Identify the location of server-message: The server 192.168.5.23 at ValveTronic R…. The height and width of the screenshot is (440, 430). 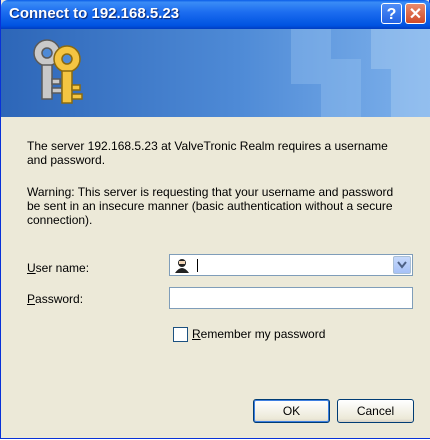
(207, 153).